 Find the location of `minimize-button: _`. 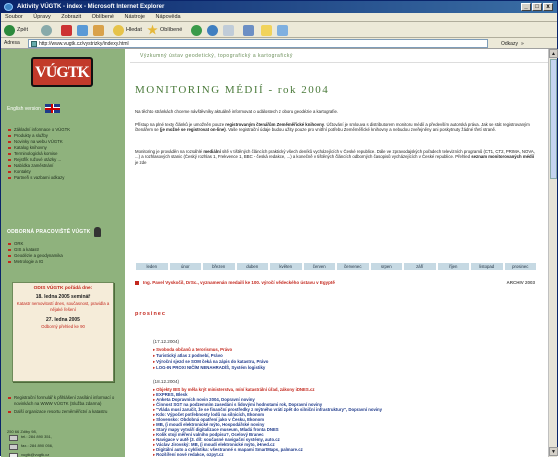

minimize-button: _ is located at coordinates (526, 7).